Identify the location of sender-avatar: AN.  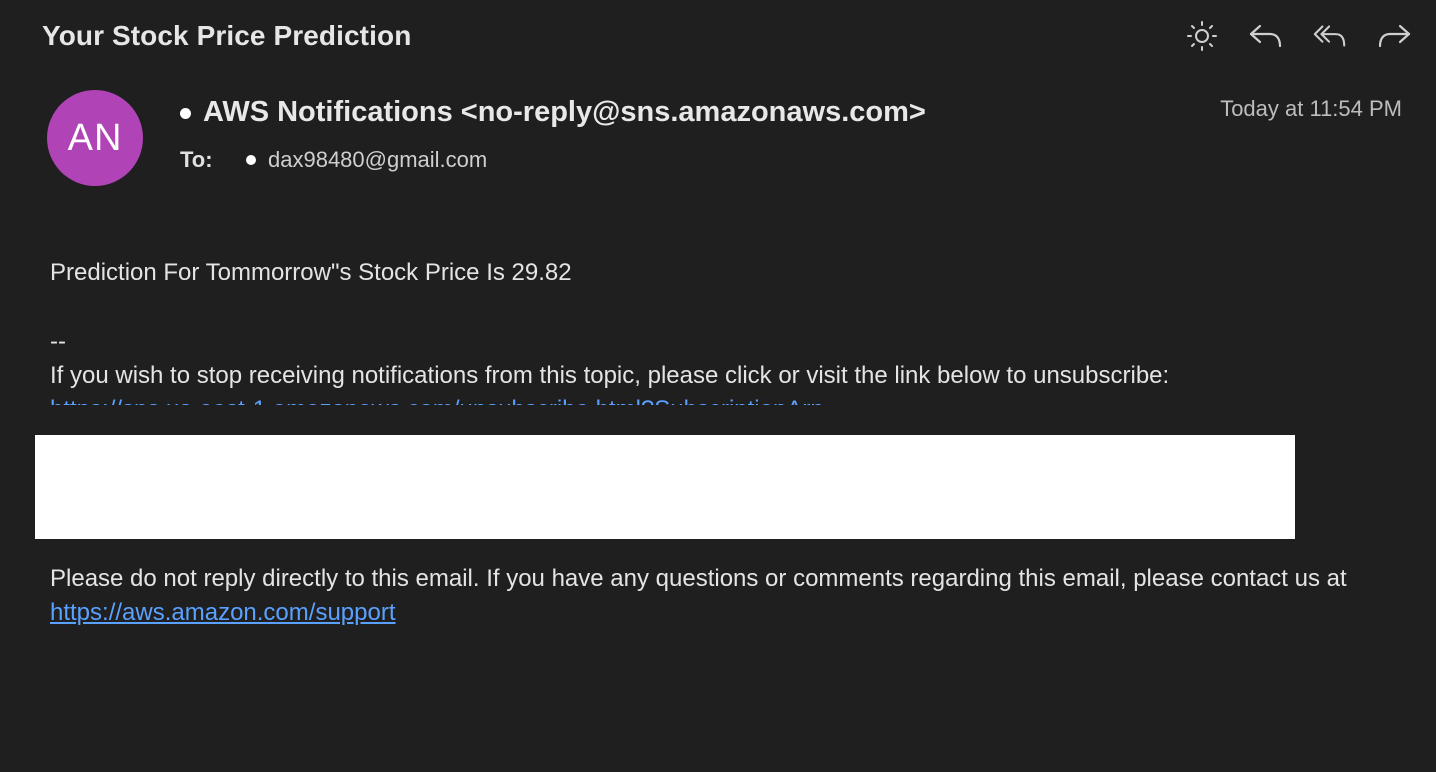
(95, 138).